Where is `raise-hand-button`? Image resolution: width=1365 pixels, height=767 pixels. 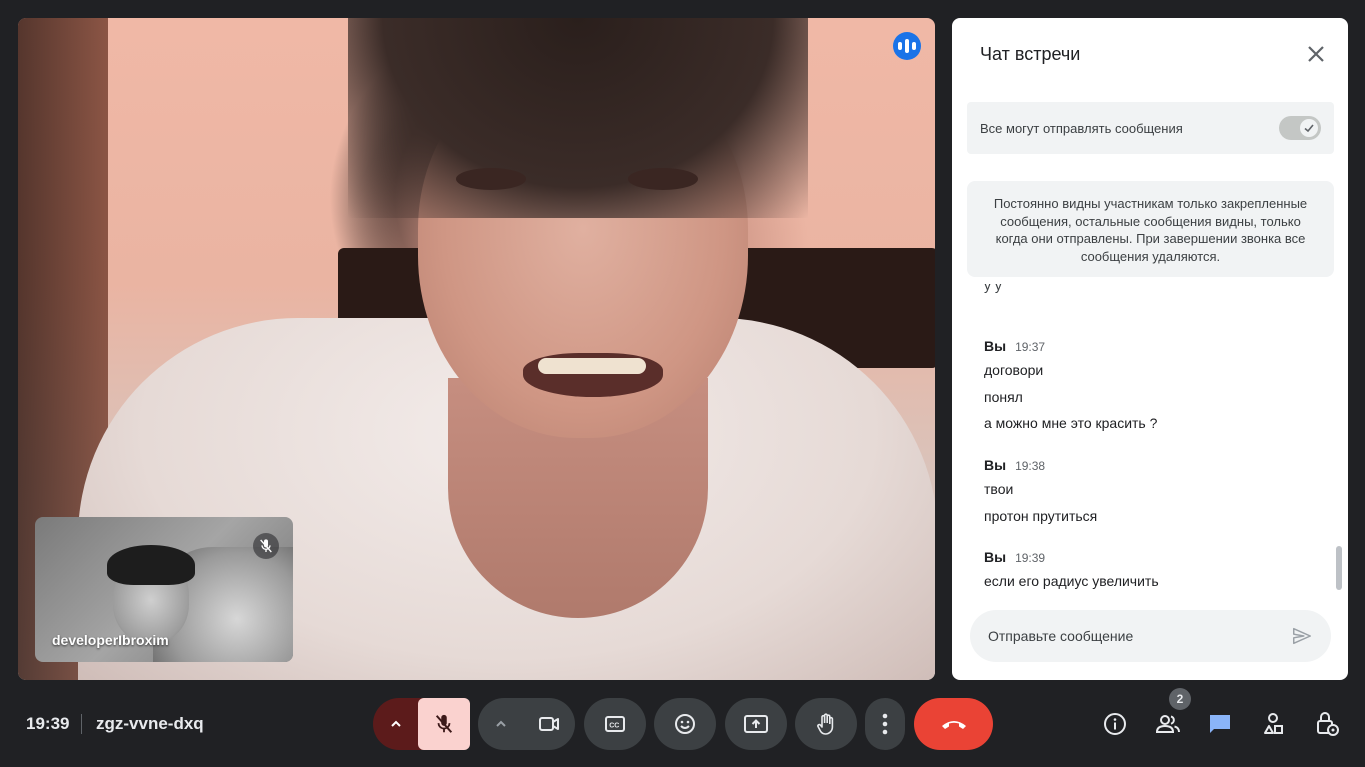 raise-hand-button is located at coordinates (826, 724).